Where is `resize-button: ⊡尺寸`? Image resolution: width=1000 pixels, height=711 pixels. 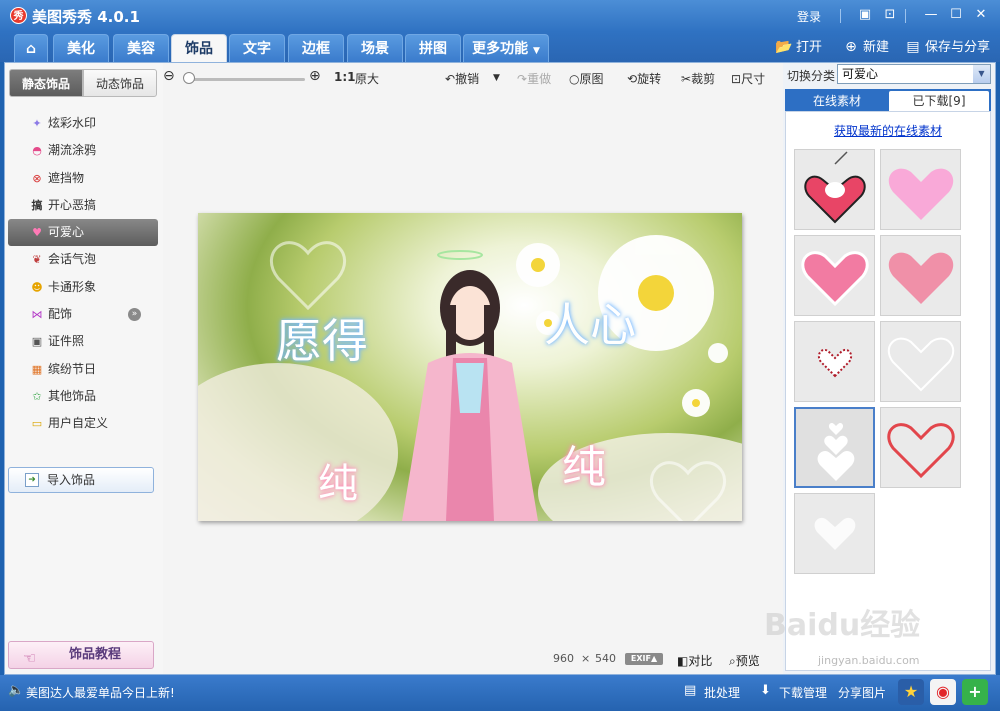
resize-button: ⊡尺寸 is located at coordinates (748, 78).